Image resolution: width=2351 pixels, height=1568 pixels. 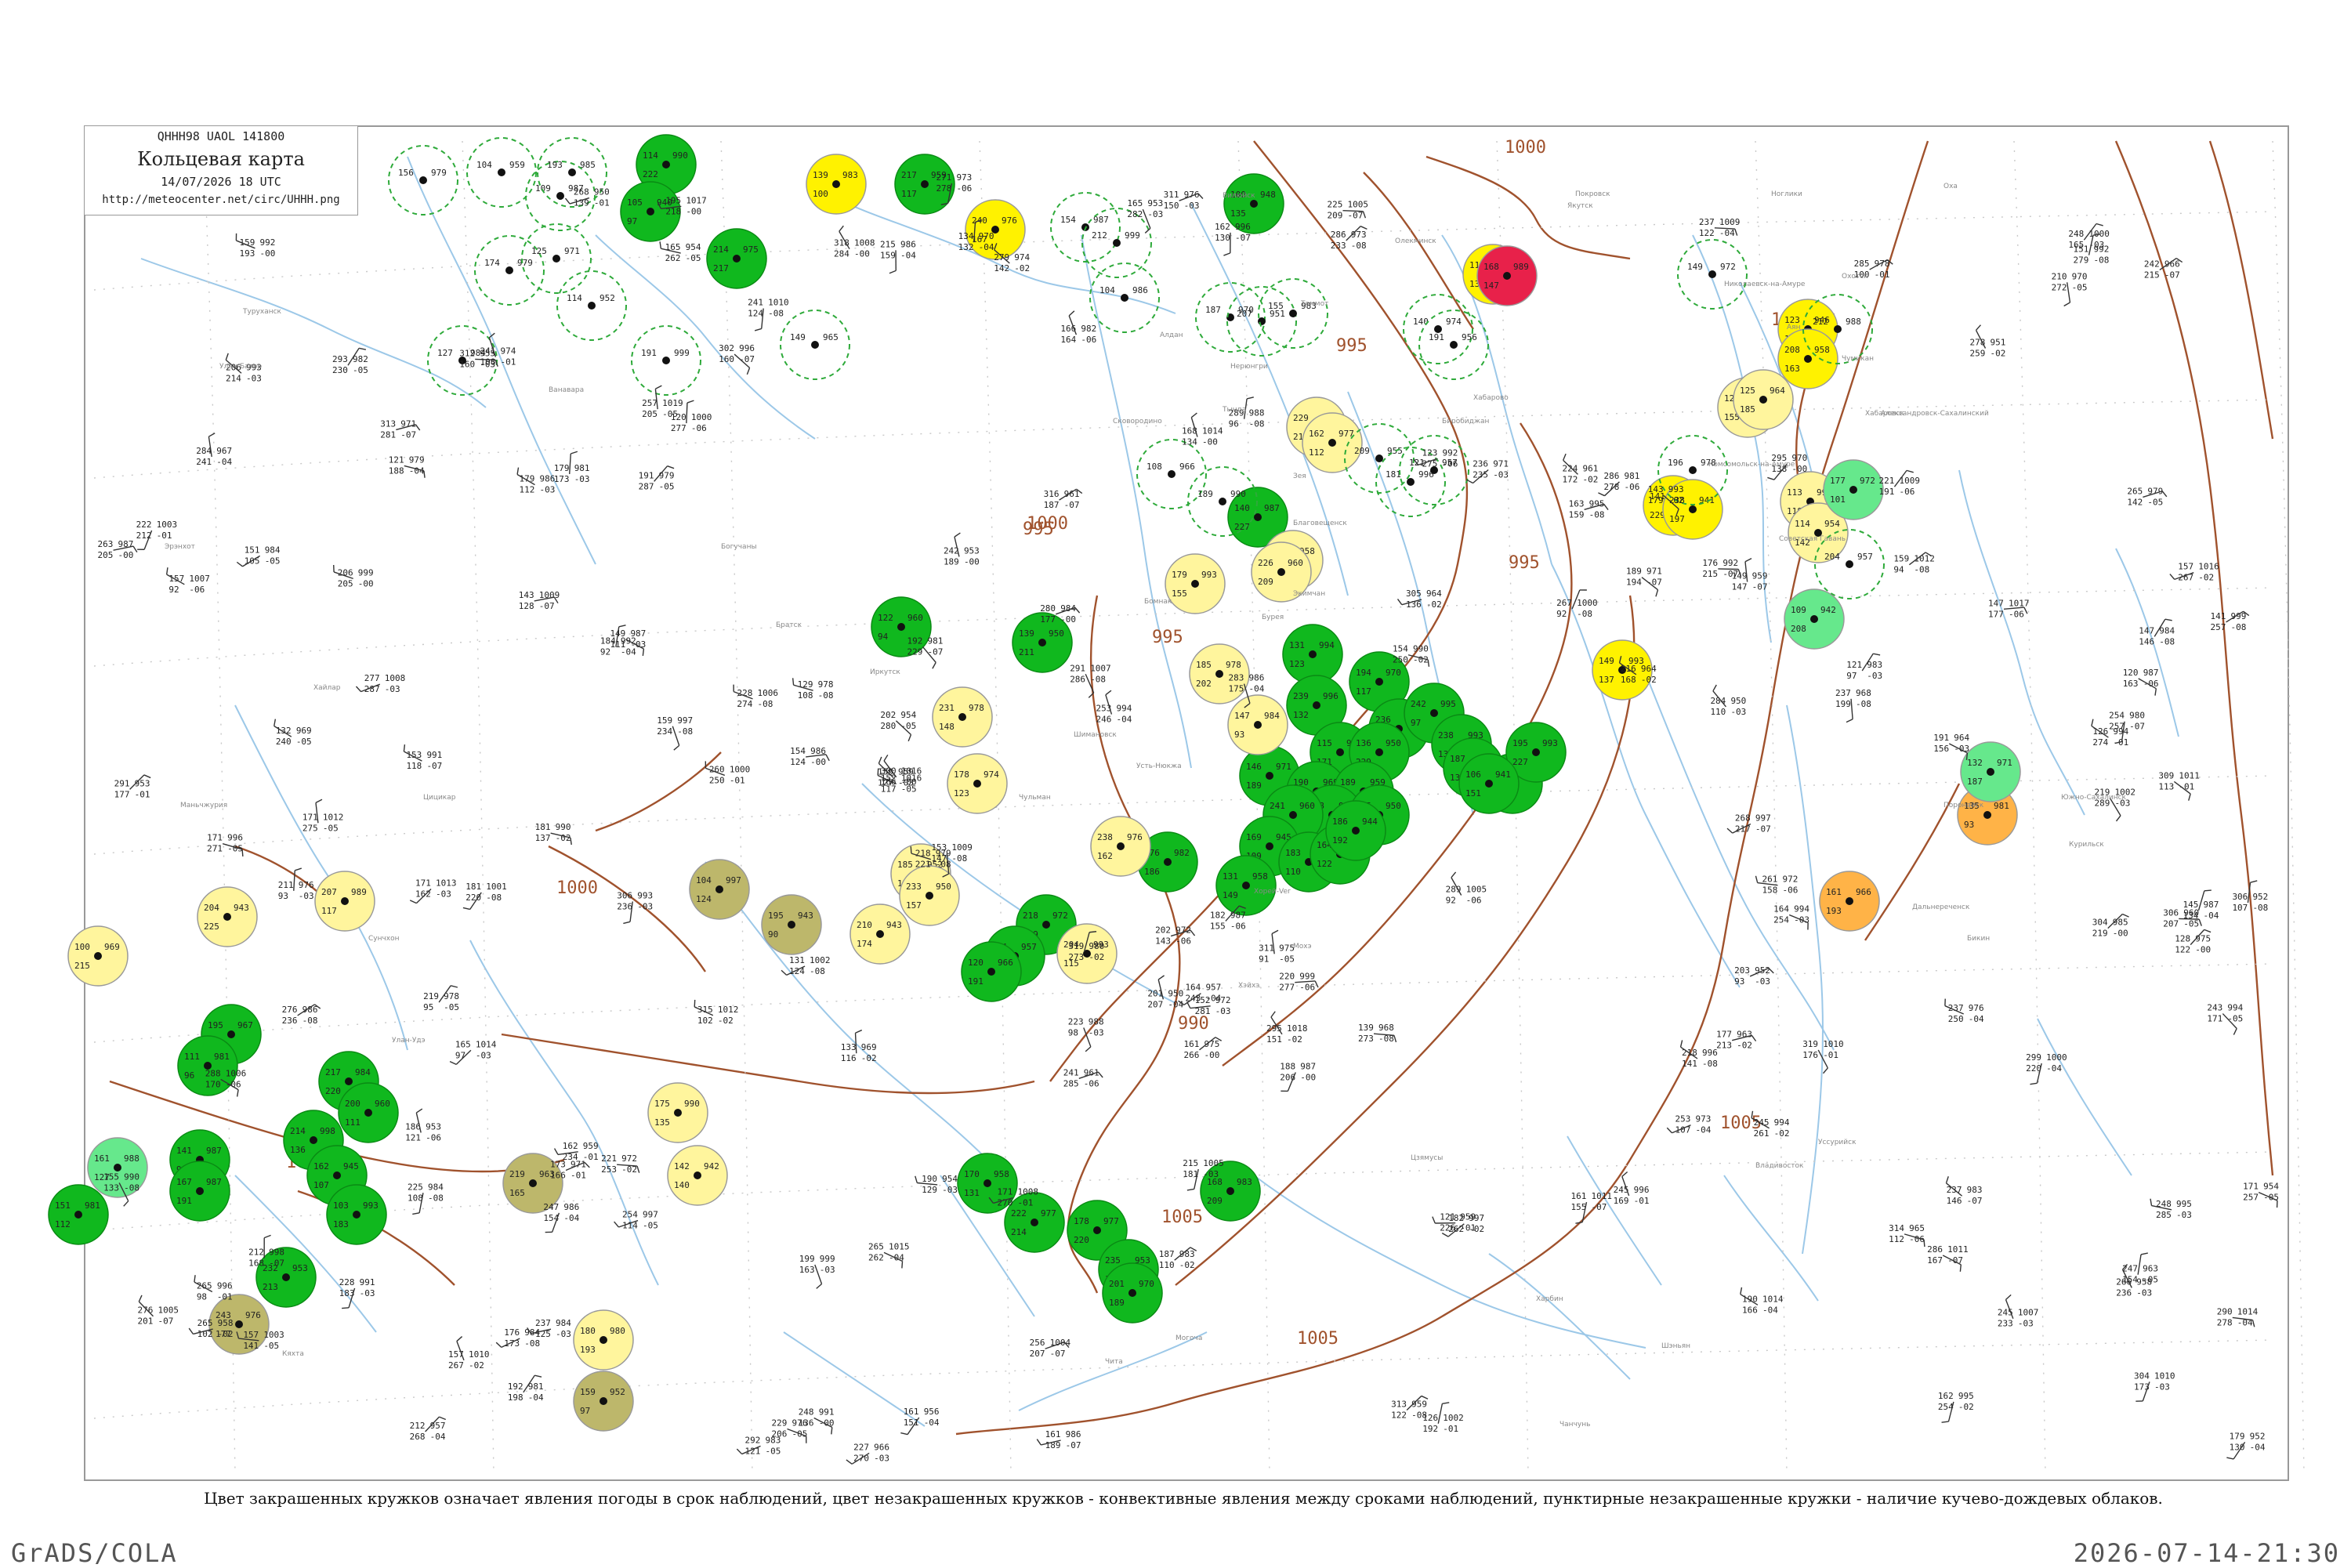 What do you see at coordinates (1739, 982) in the screenshot?
I see `svg-text: 93` at bounding box center [1739, 982].